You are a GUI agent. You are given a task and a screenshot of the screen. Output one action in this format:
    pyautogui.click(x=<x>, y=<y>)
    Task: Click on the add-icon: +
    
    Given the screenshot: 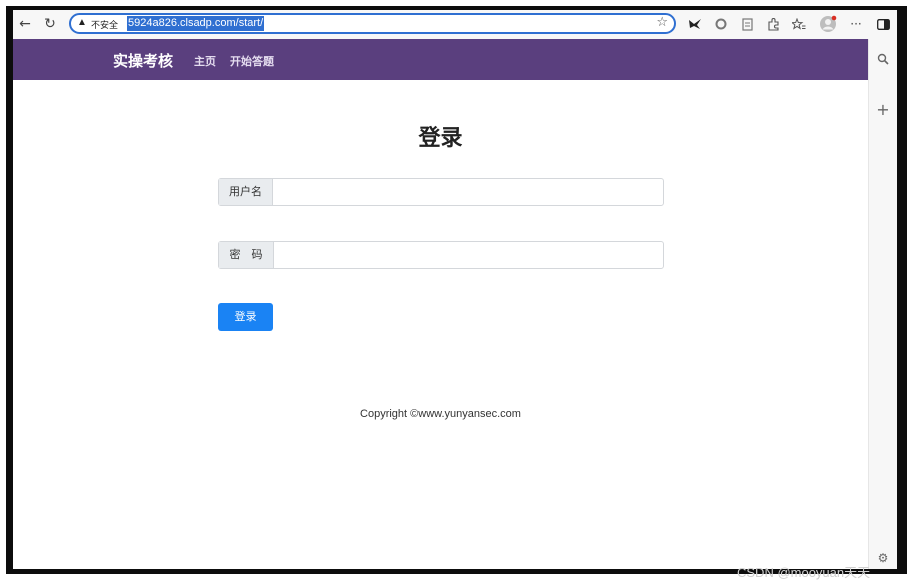 What is the action you would take?
    pyautogui.click(x=883, y=110)
    